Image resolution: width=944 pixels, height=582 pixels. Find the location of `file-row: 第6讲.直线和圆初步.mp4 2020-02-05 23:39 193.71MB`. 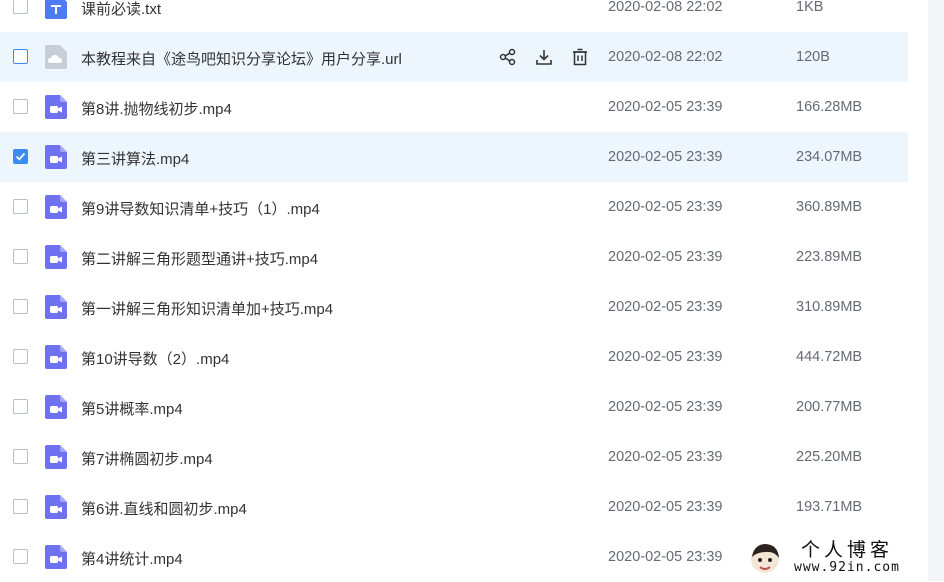

file-row: 第6讲.直线和圆初步.mp4 2020-02-05 23:39 193.71MB is located at coordinates (454, 507).